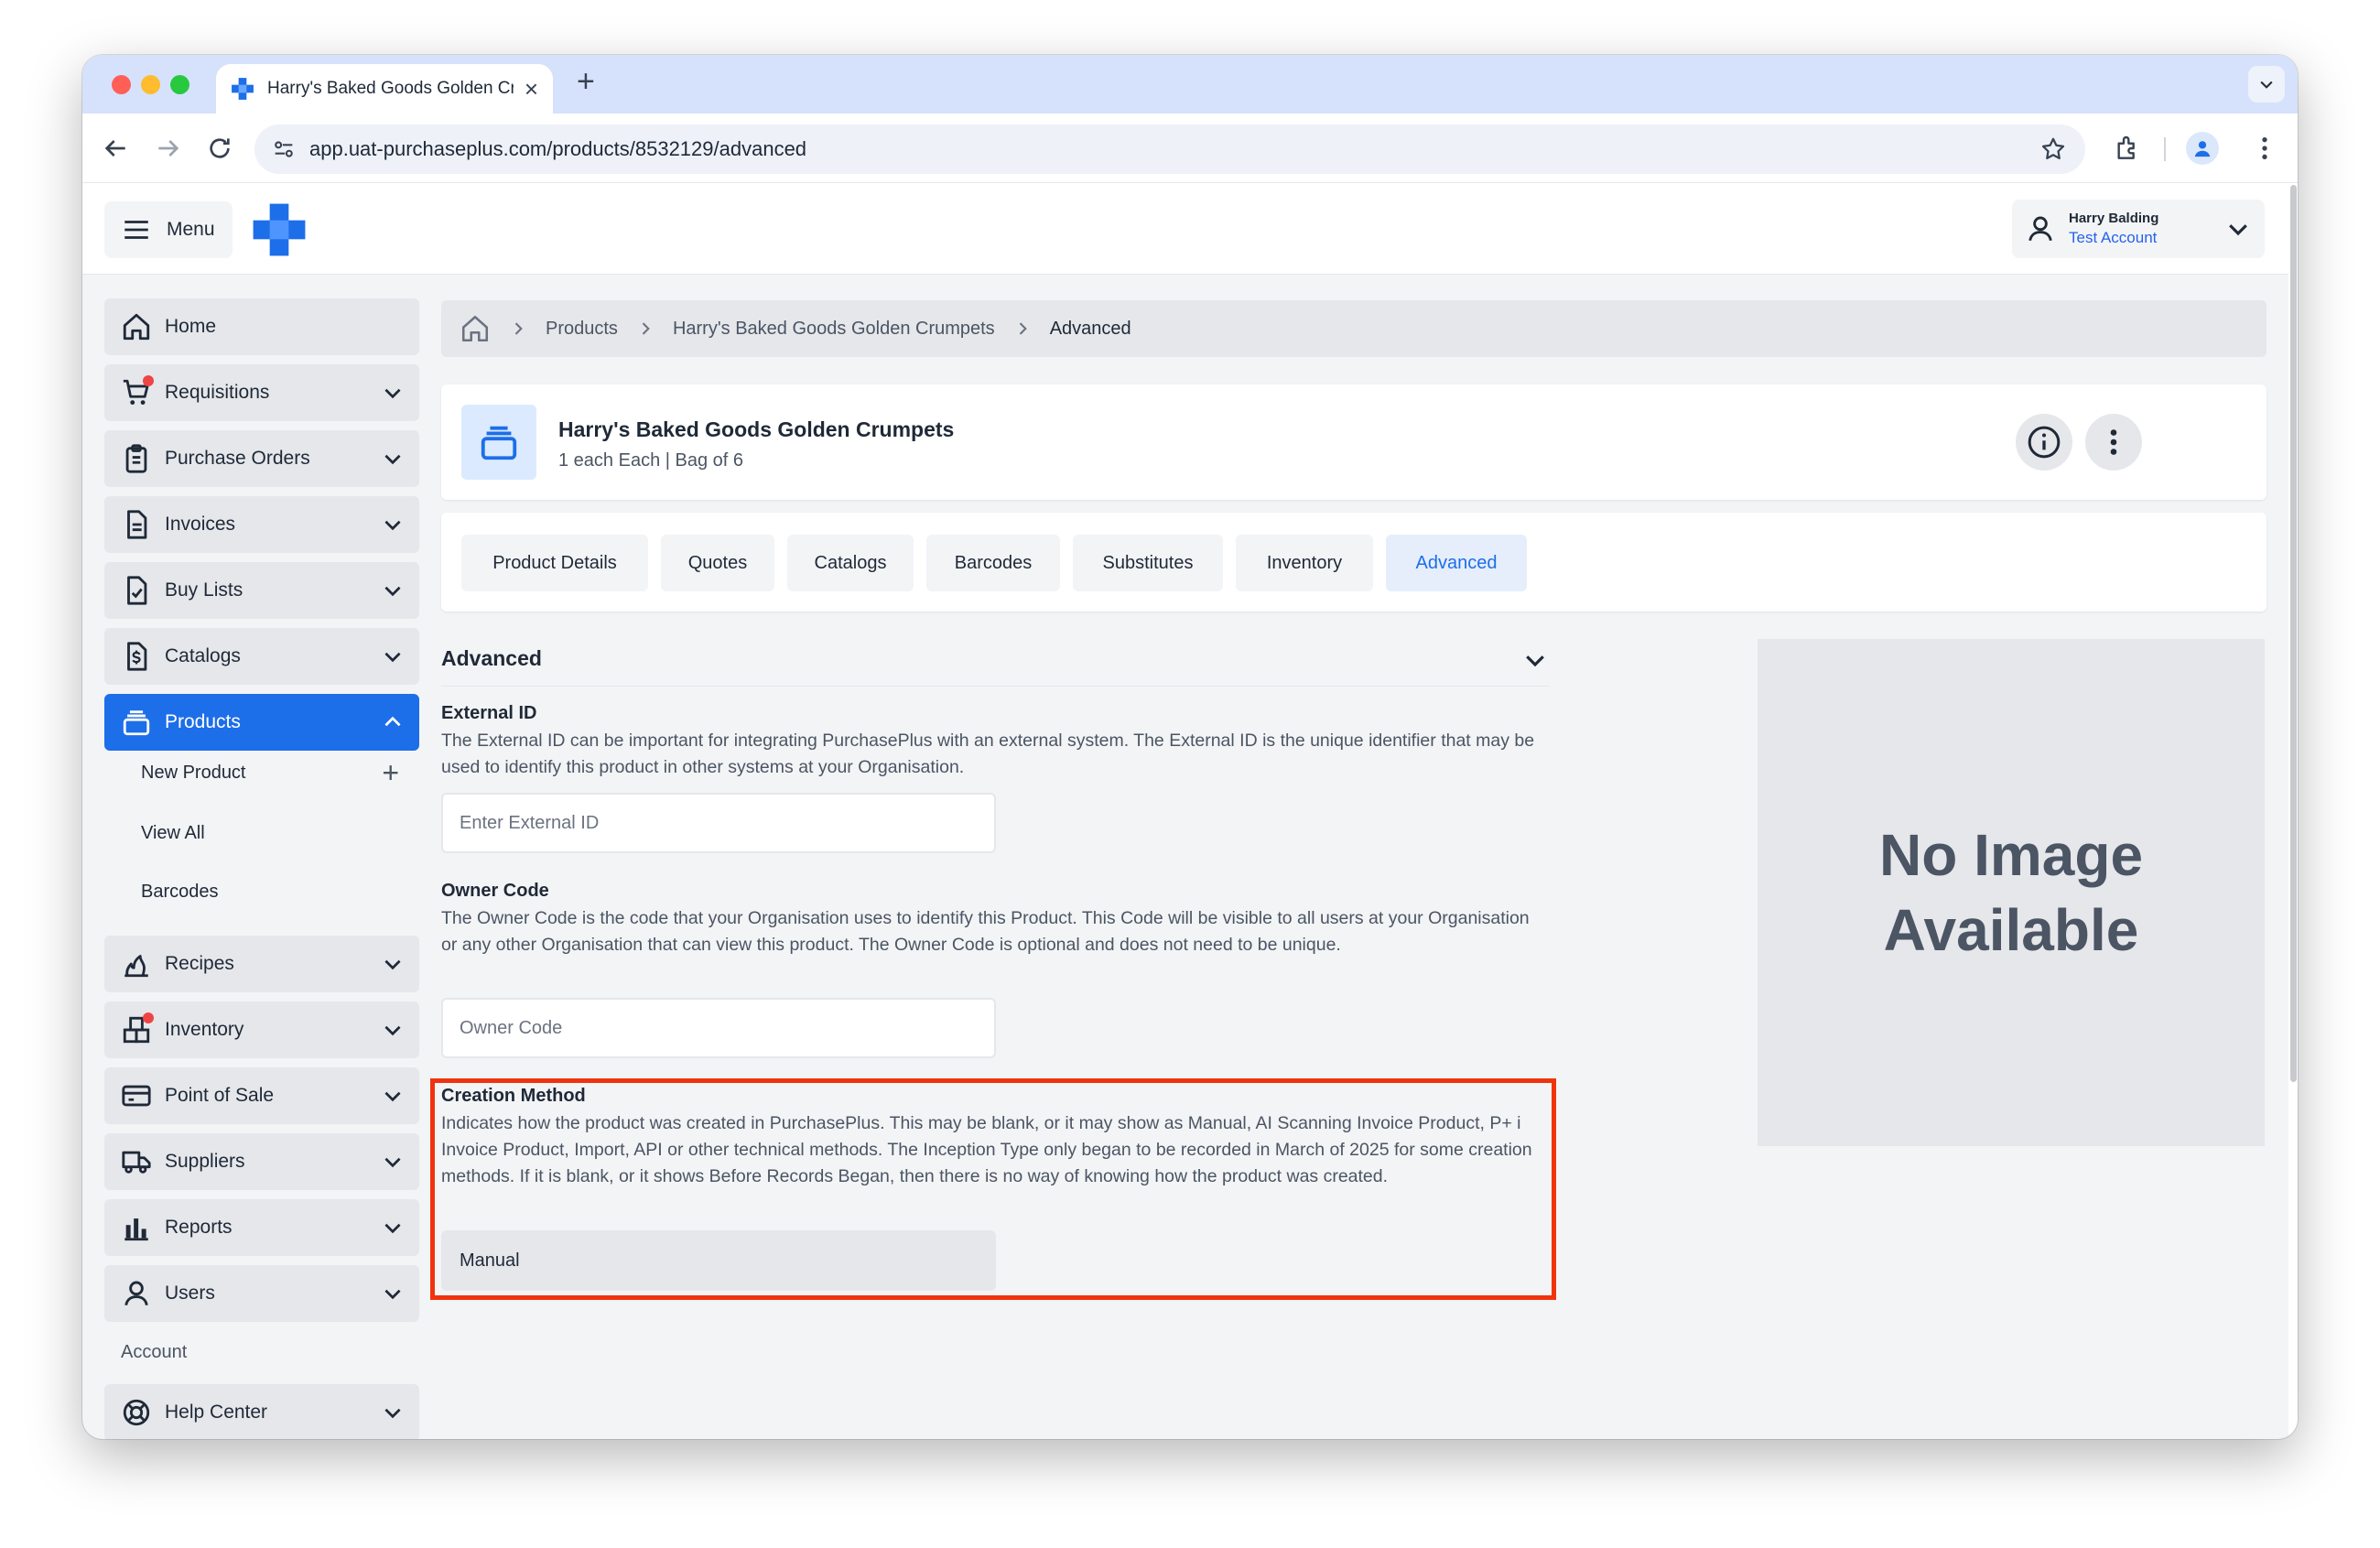  What do you see at coordinates (261, 524) in the screenshot?
I see `sidebar-item-invoices: Invoices` at bounding box center [261, 524].